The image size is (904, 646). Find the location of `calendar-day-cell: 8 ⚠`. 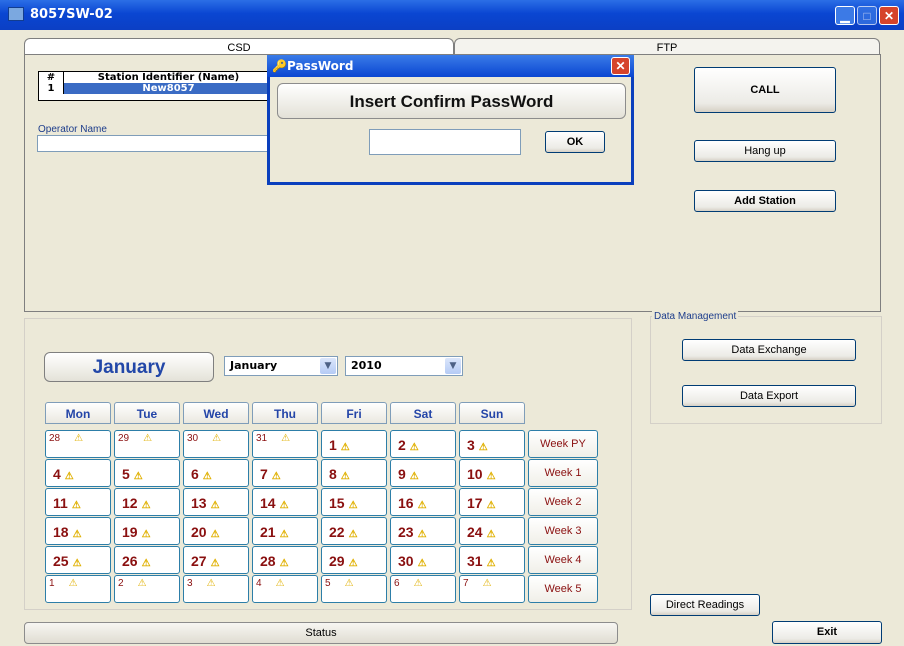

calendar-day-cell: 8 ⚠ is located at coordinates (354, 473).